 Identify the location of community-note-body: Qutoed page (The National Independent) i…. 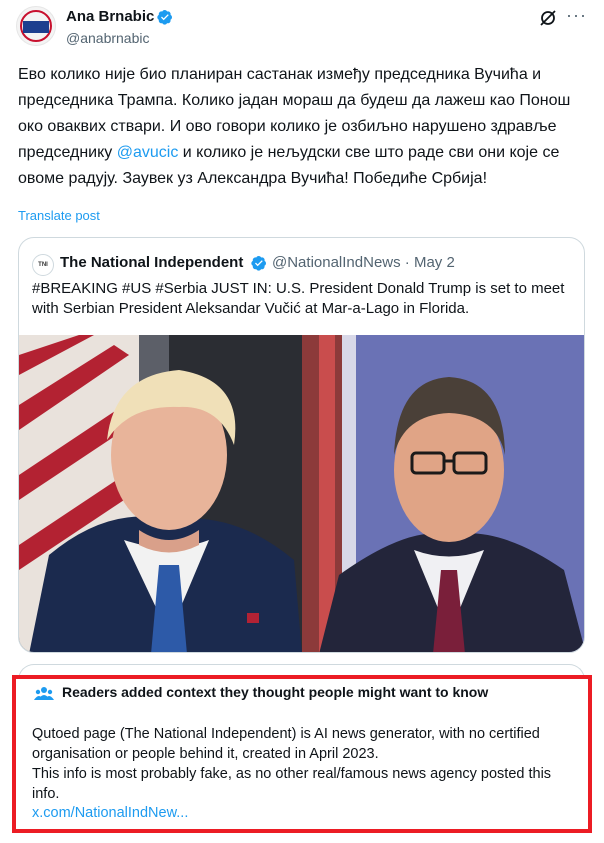
(304, 764).